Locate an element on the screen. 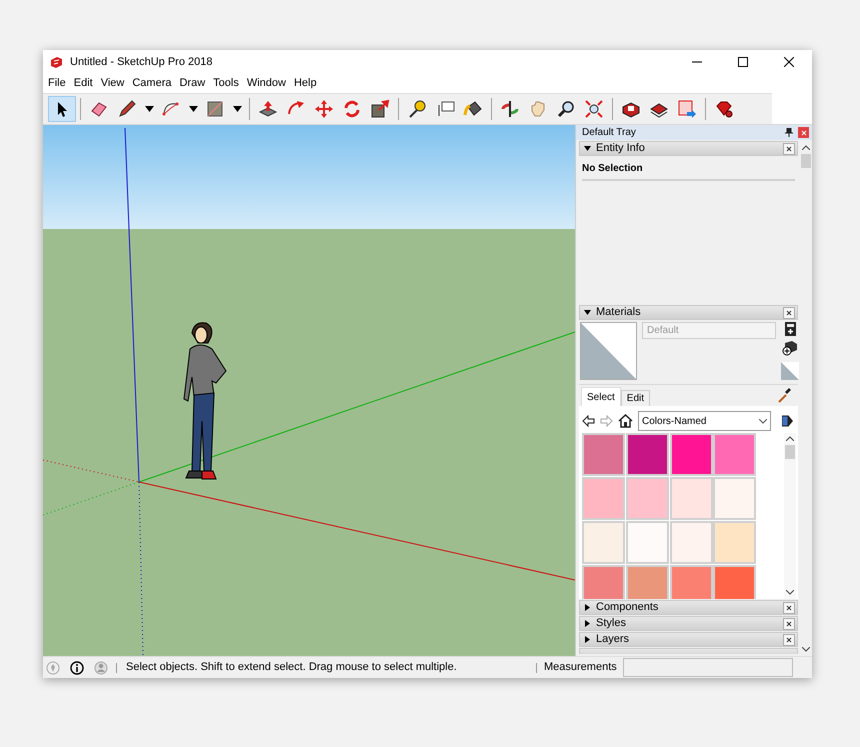  move-arrows-icon is located at coordinates (324, 109).